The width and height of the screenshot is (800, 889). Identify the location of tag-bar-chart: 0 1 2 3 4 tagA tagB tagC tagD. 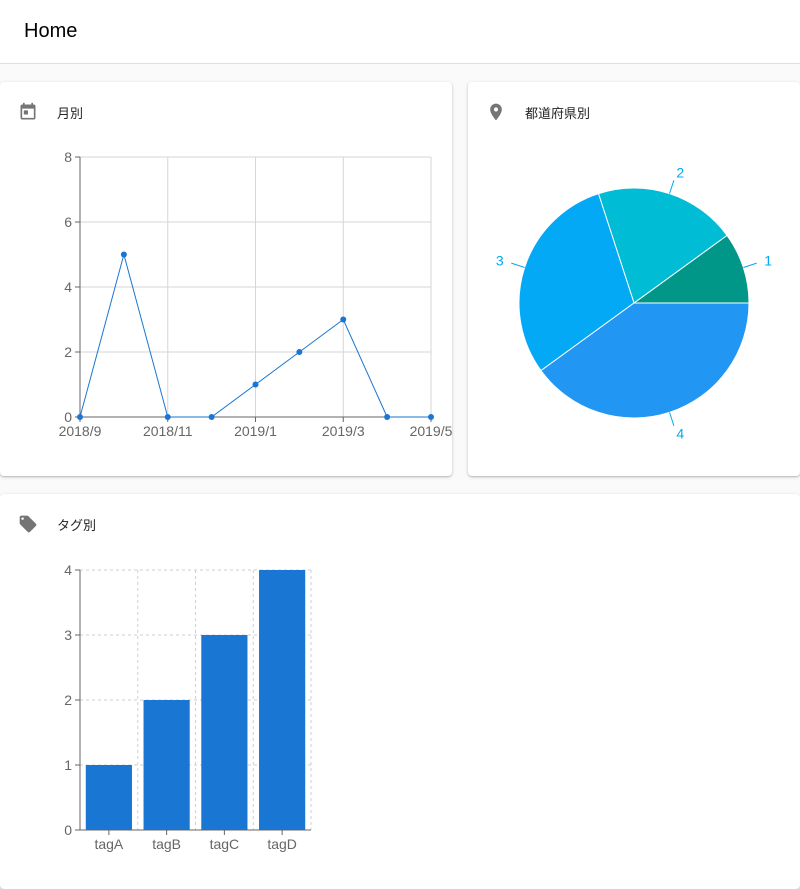
(188, 707).